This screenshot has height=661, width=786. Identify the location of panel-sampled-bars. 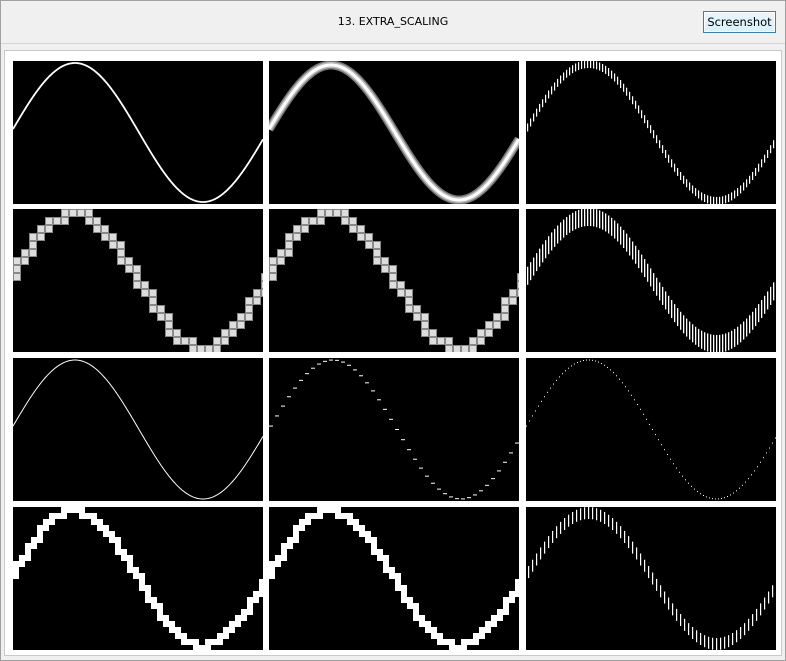
(651, 578).